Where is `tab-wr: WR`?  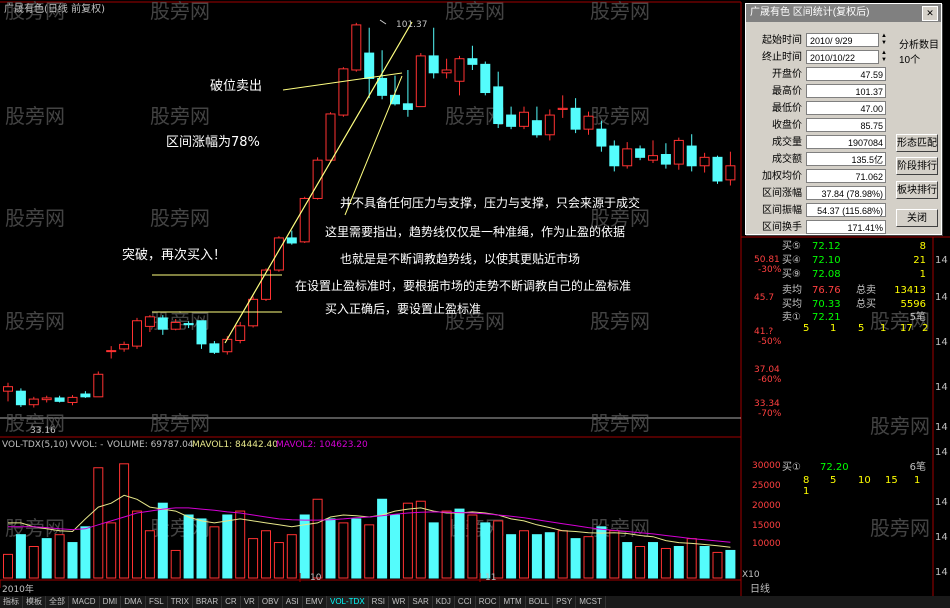 tab-wr: WR is located at coordinates (399, 602).